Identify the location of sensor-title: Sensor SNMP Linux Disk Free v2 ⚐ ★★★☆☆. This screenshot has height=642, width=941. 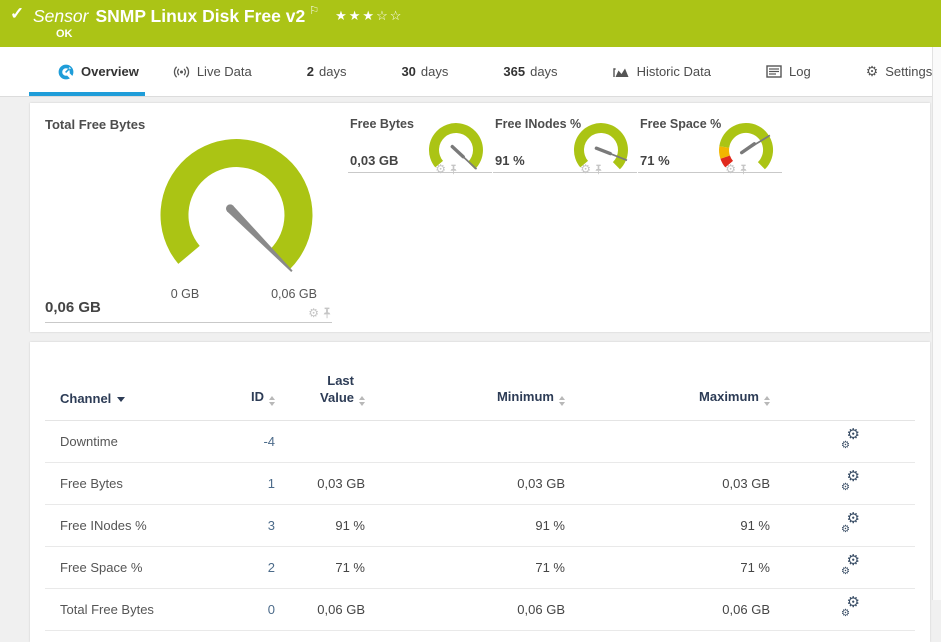
(218, 15).